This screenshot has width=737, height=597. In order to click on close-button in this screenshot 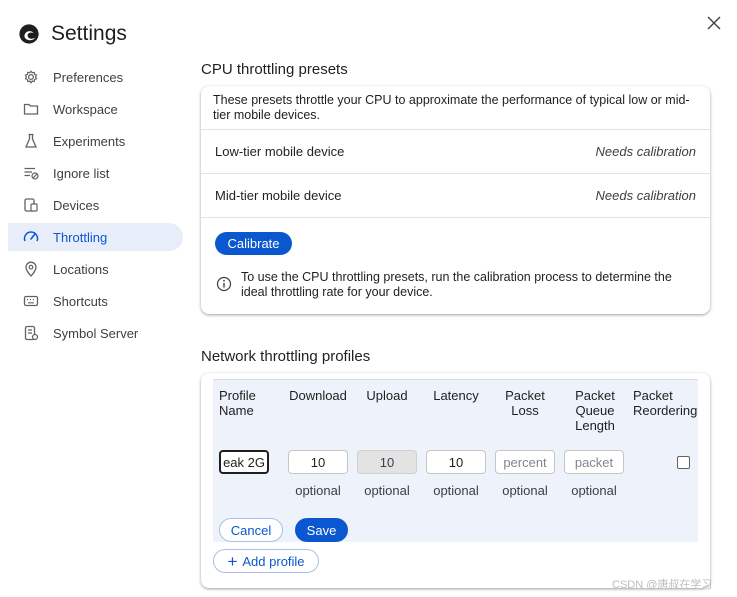, I will do `click(714, 23)`.